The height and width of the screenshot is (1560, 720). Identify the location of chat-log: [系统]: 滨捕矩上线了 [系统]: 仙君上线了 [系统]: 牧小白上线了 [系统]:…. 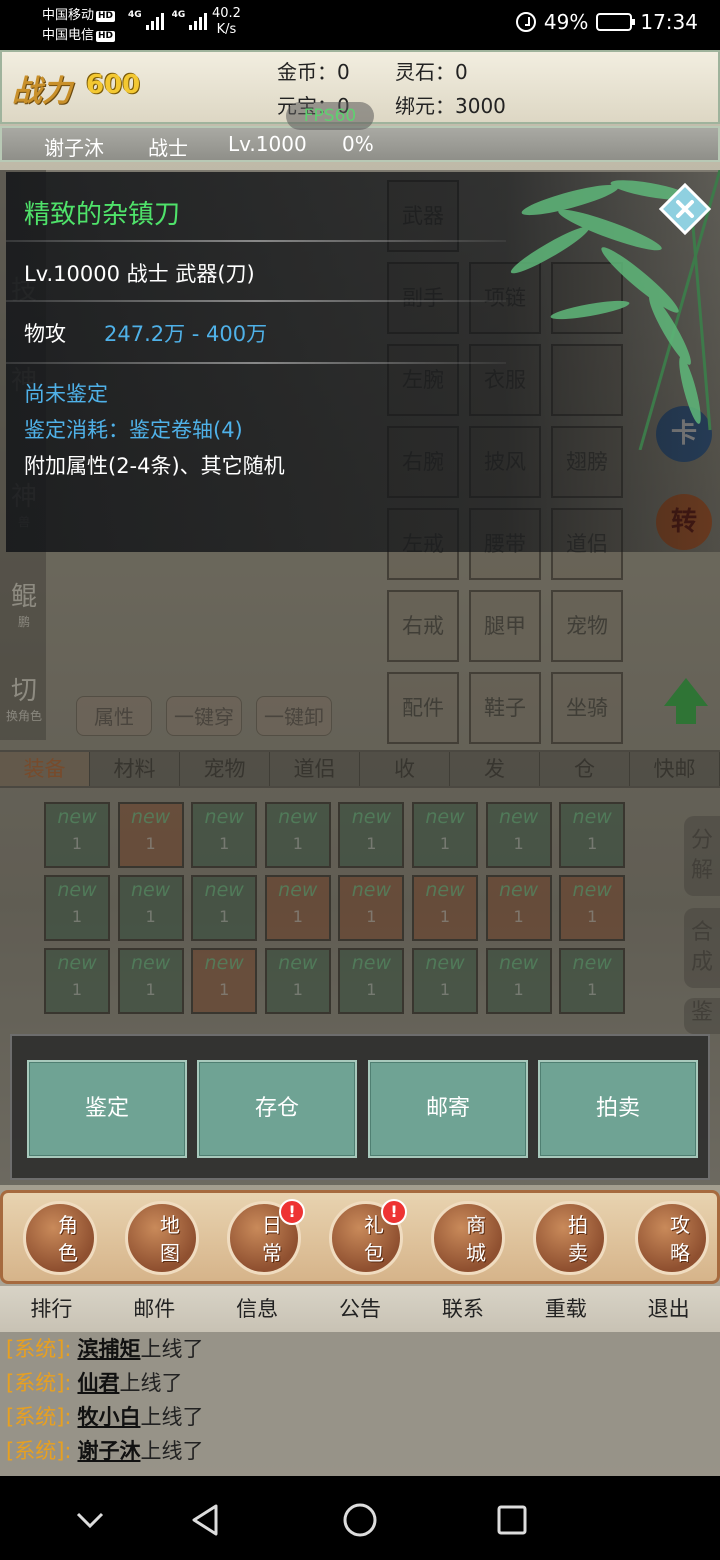
(360, 1404).